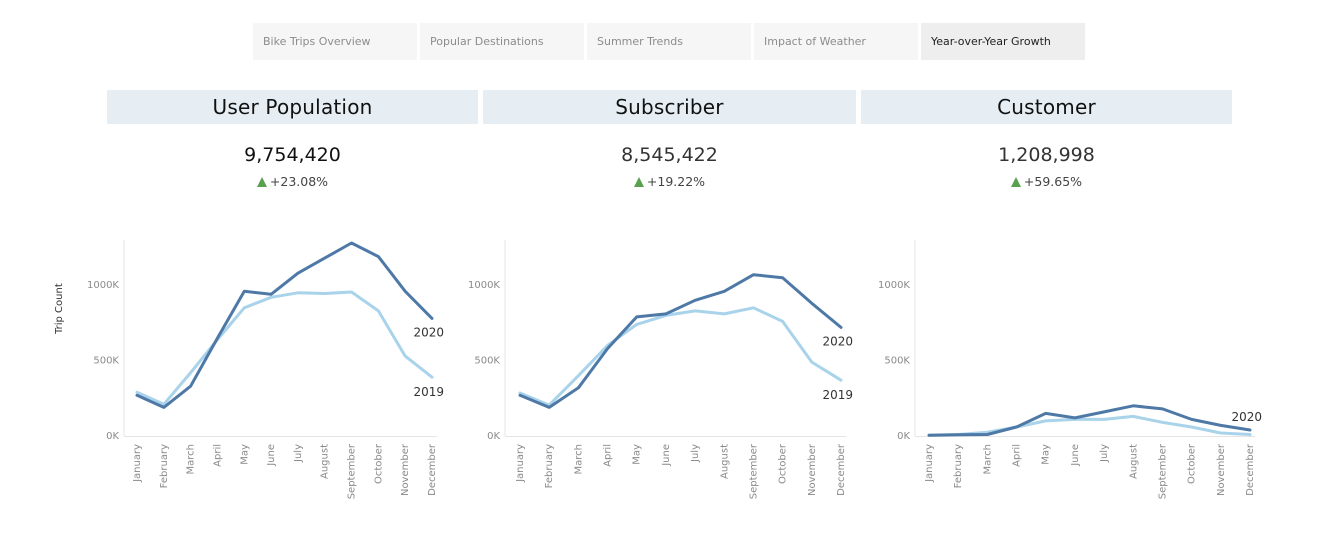  I want to click on panel-title: Customer, so click(1046, 107).